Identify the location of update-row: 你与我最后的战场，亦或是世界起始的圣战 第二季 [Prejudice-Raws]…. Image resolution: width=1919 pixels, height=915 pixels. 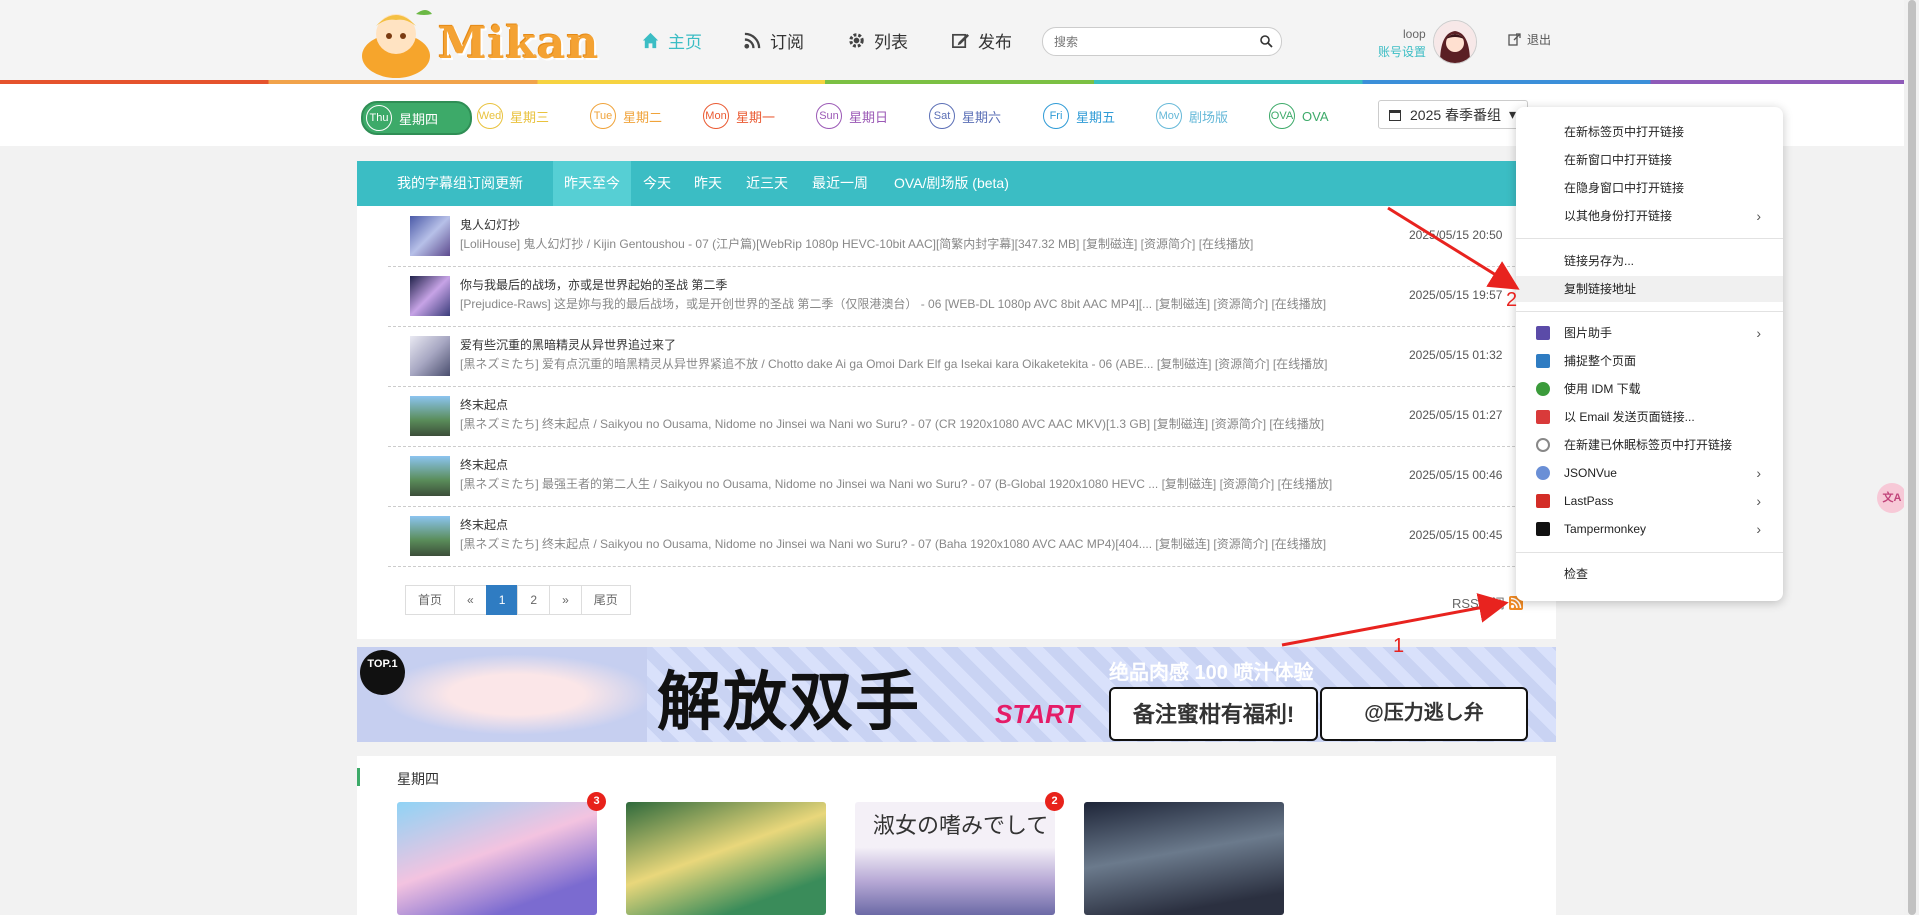
(961, 297).